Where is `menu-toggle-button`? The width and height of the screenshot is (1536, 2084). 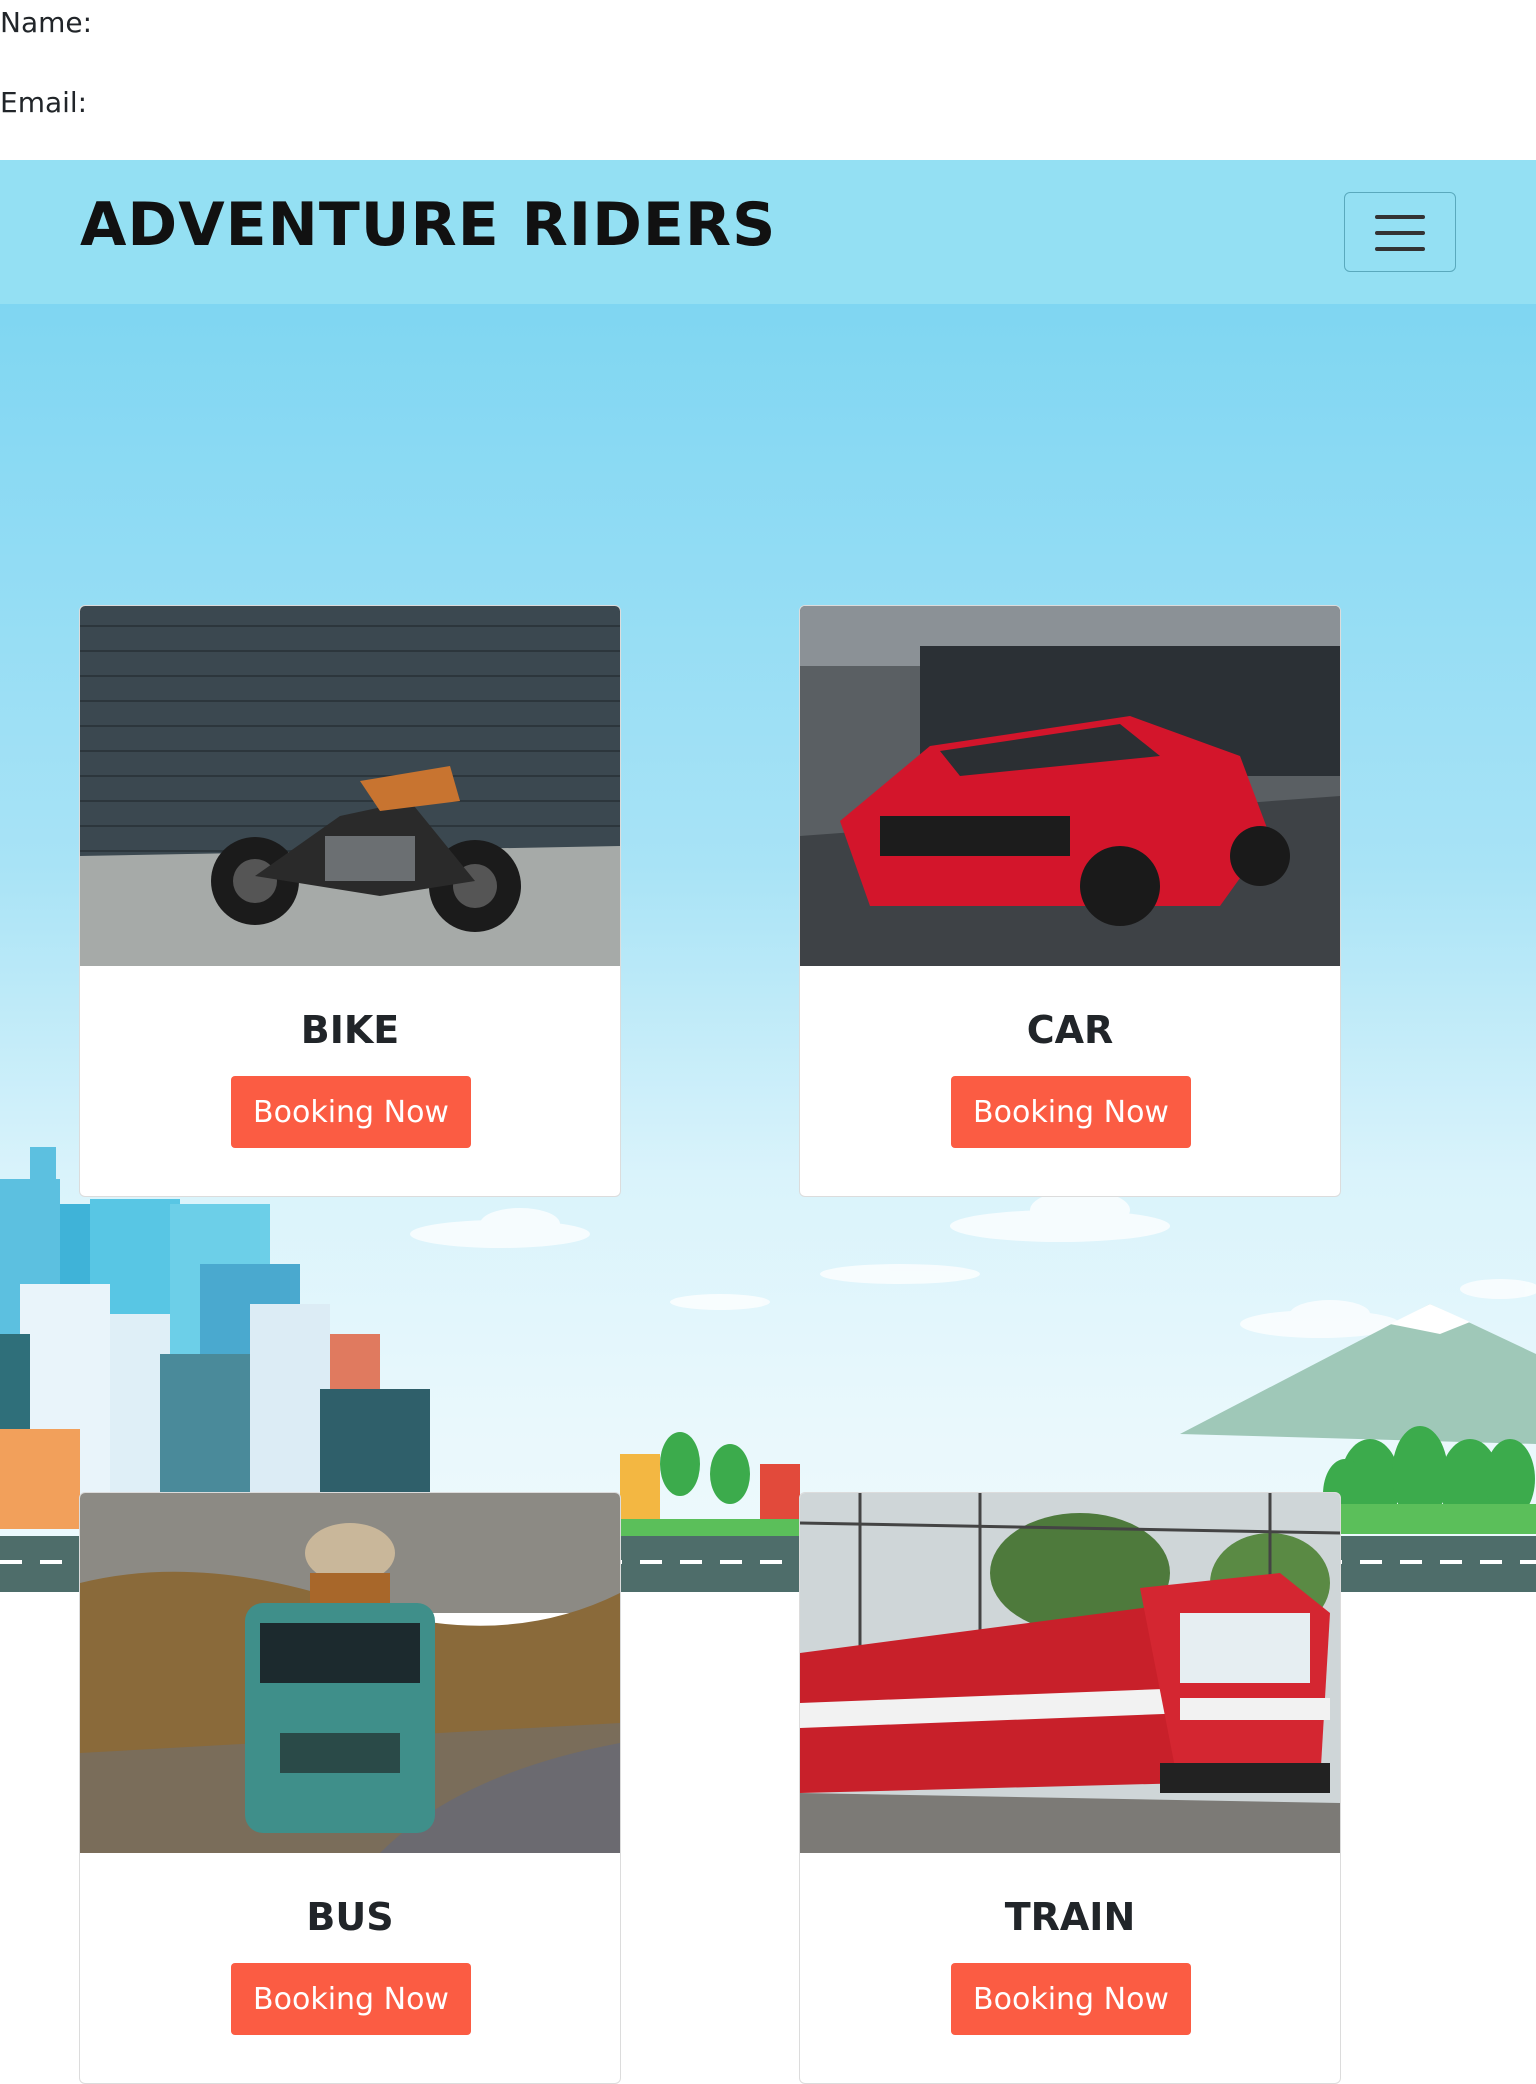
menu-toggle-button is located at coordinates (1400, 232).